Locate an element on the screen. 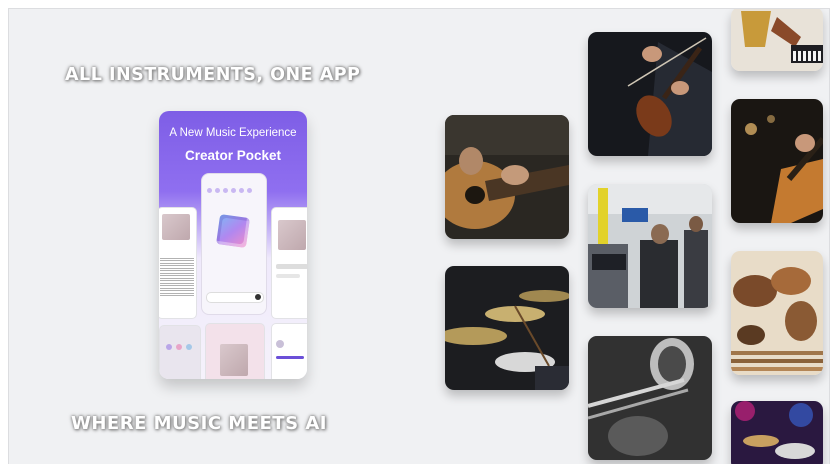  left-screen-mockup is located at coordinates (178, 263).